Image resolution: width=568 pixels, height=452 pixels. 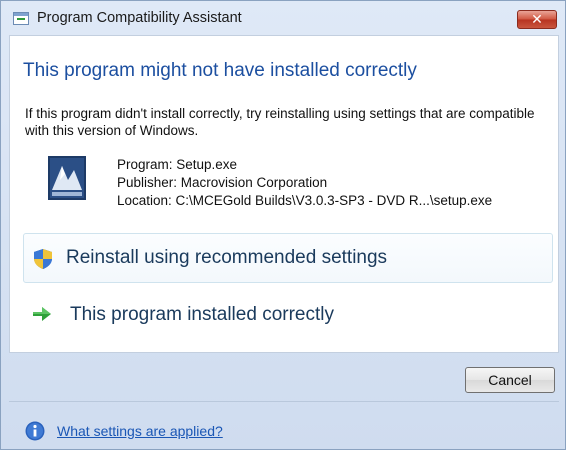 I want to click on cancel-button: Cancel, so click(x=510, y=380).